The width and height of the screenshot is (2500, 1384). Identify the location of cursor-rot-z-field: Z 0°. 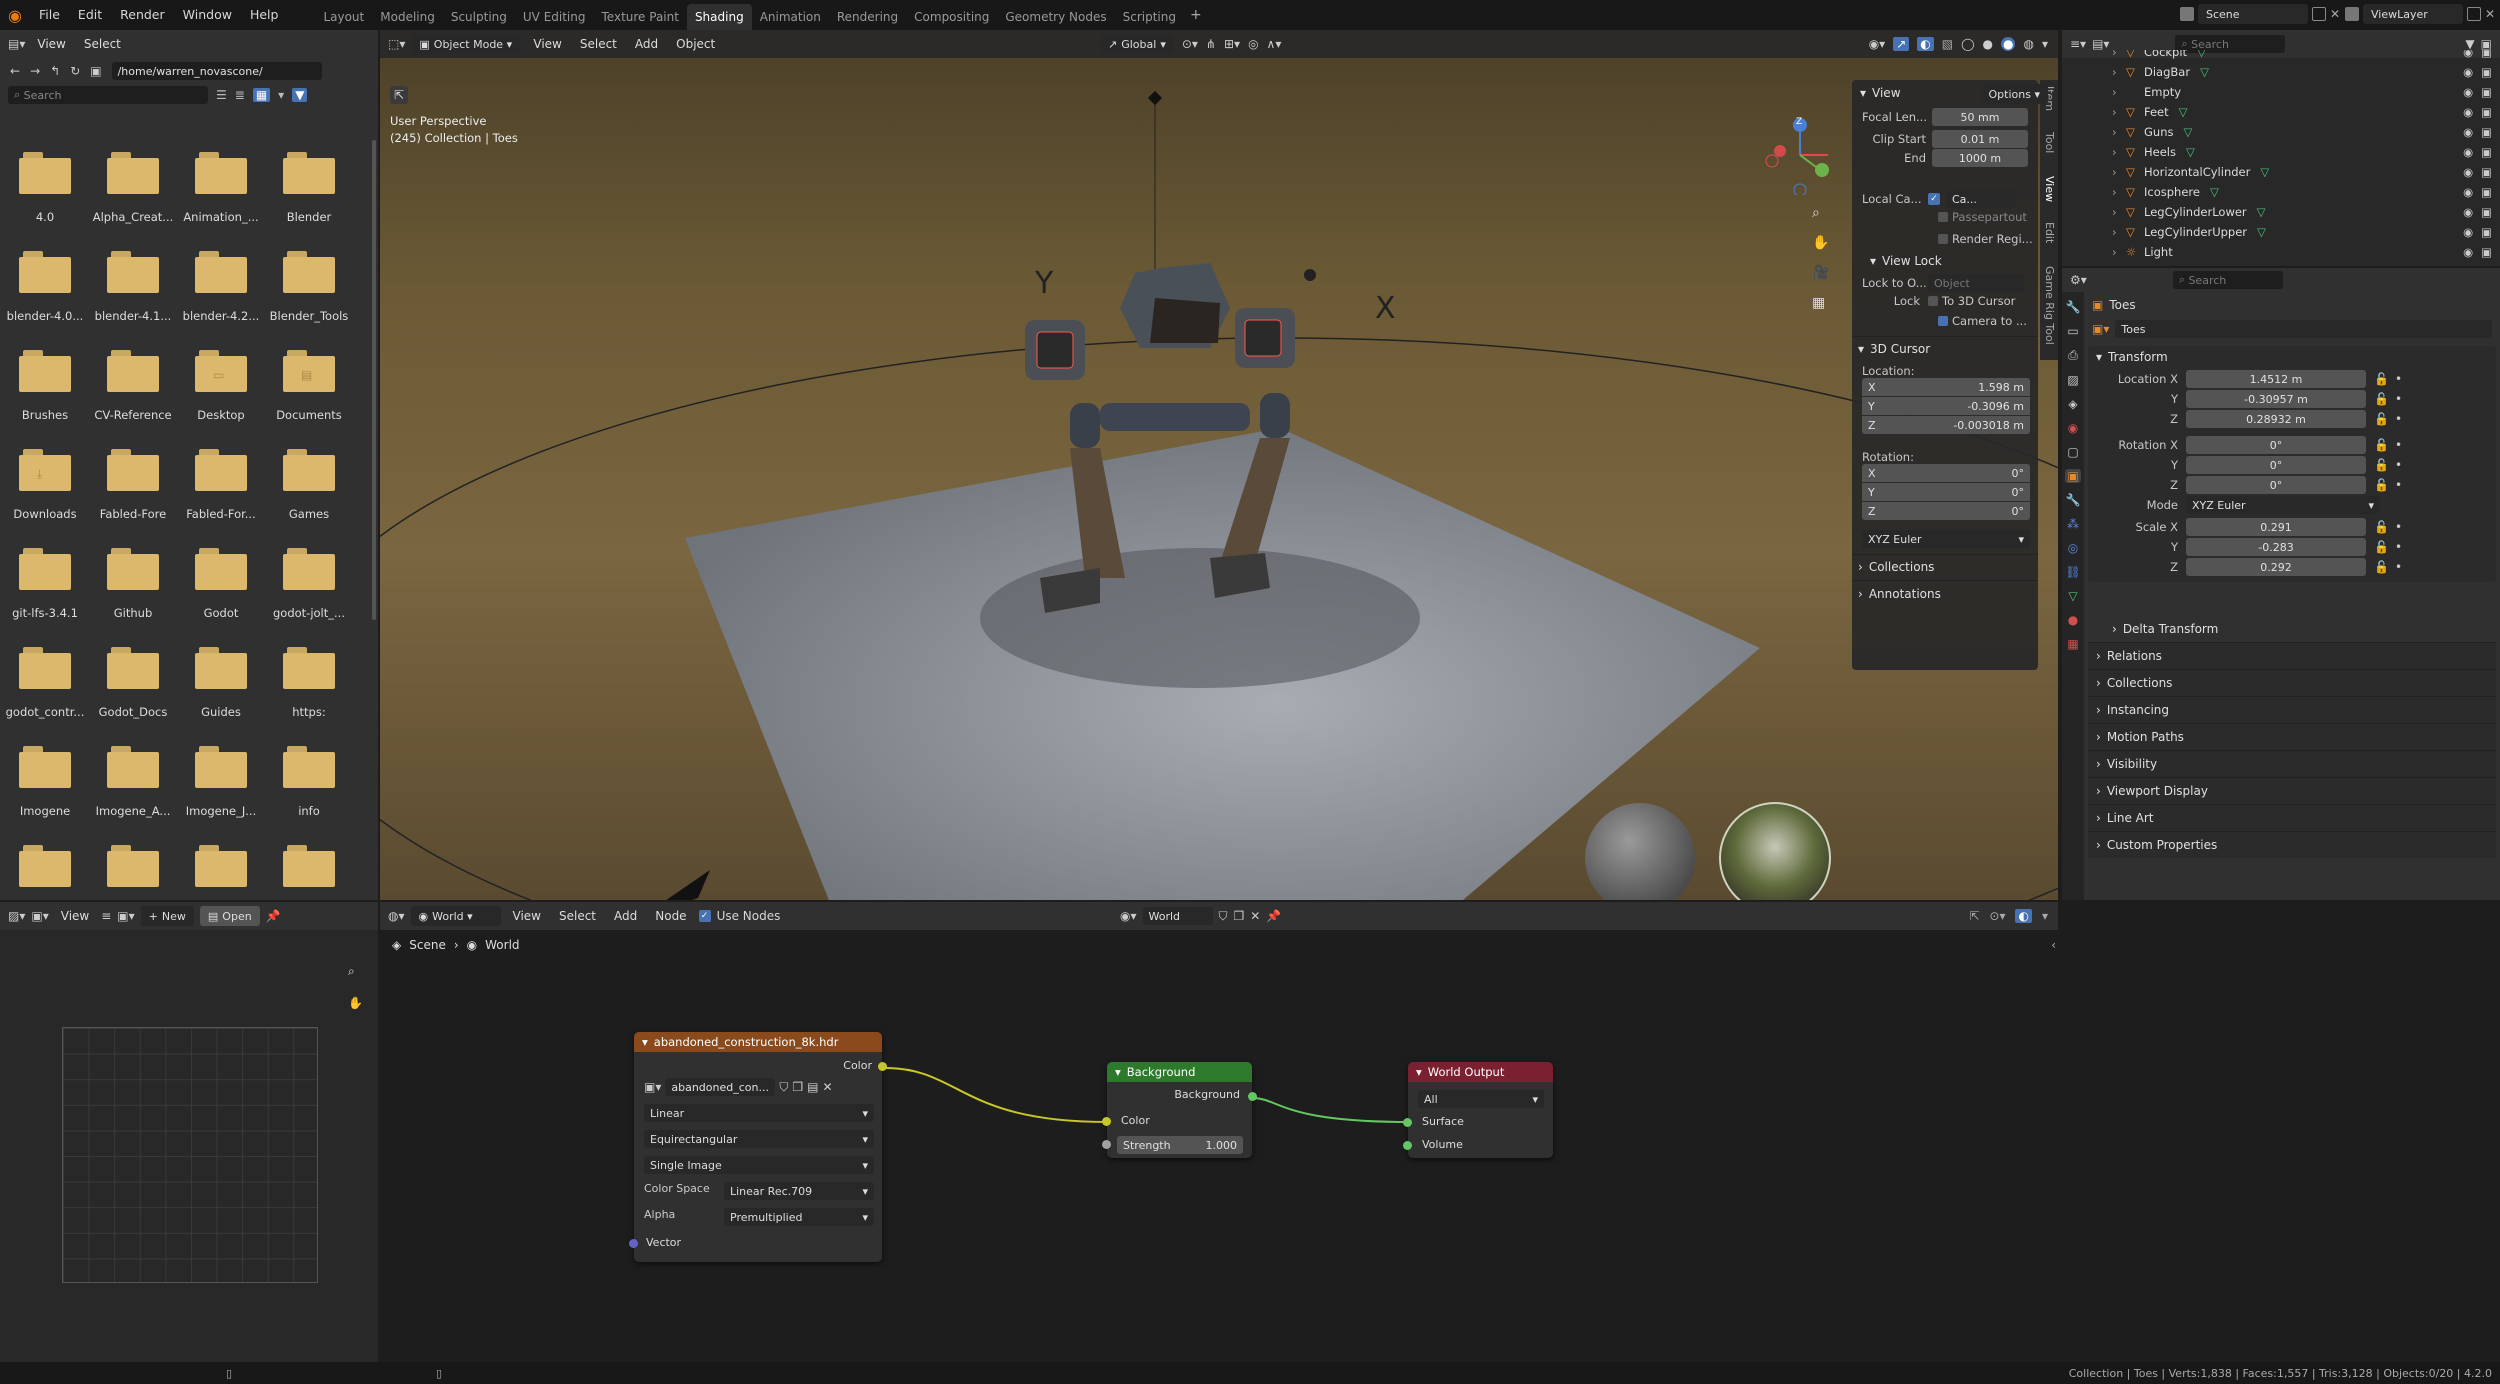
(1946, 511).